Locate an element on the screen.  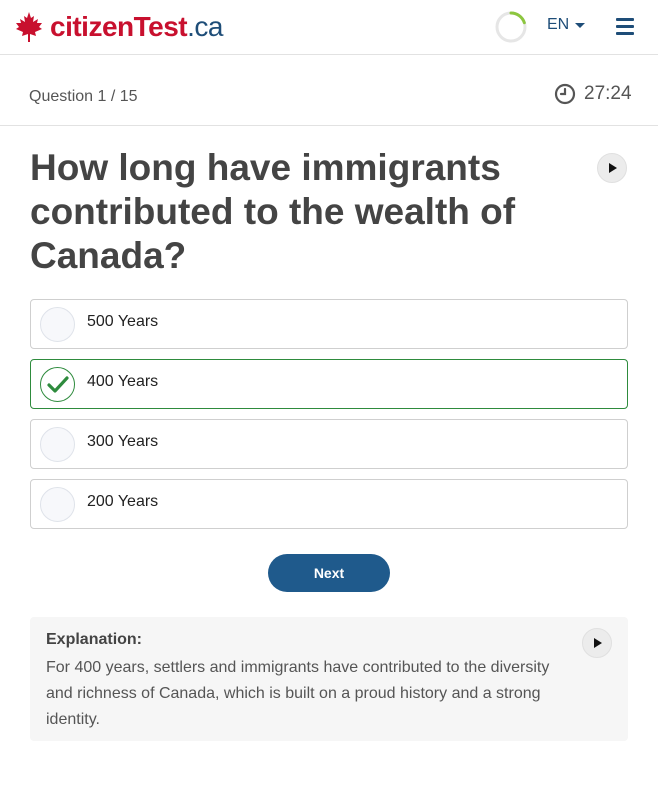
explanation-title: Explanation: is located at coordinates (94, 639).